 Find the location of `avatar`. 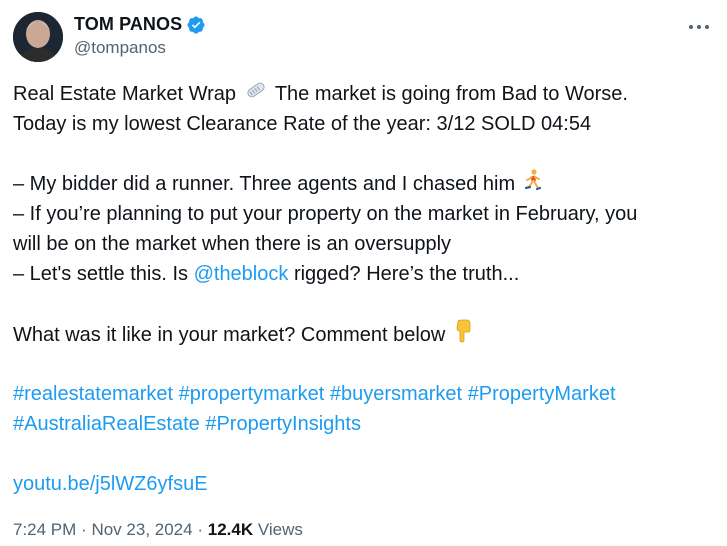

avatar is located at coordinates (38, 37).